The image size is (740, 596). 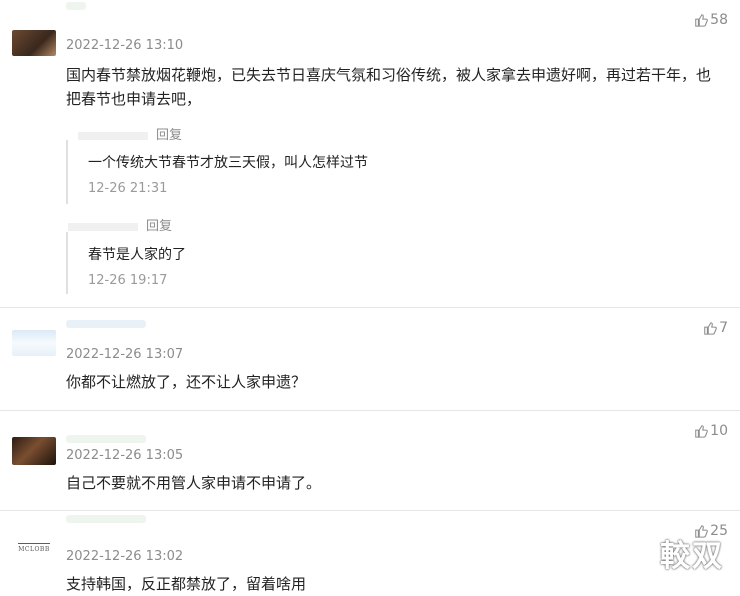 What do you see at coordinates (137, 255) in the screenshot?
I see `reply-text: 春节是人家的了` at bounding box center [137, 255].